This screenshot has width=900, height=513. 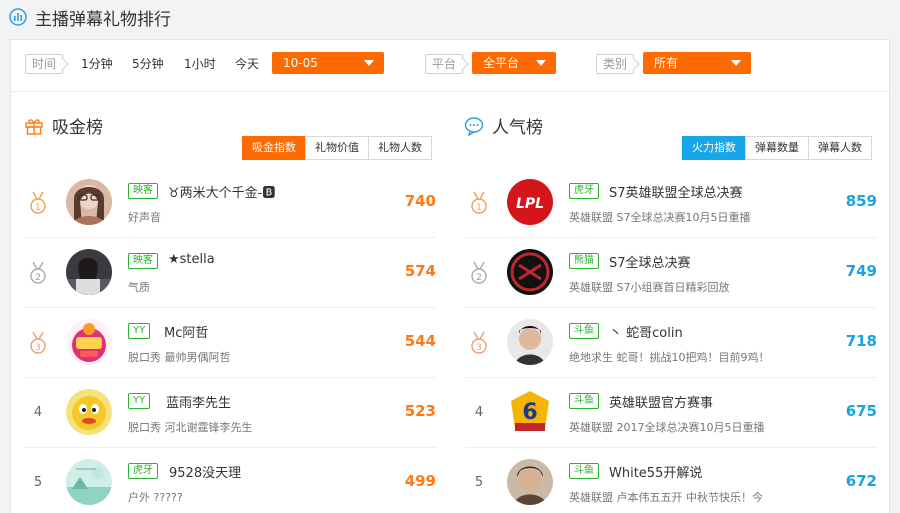 What do you see at coordinates (191, 259) in the screenshot?
I see `streamer-name: ★stella` at bounding box center [191, 259].